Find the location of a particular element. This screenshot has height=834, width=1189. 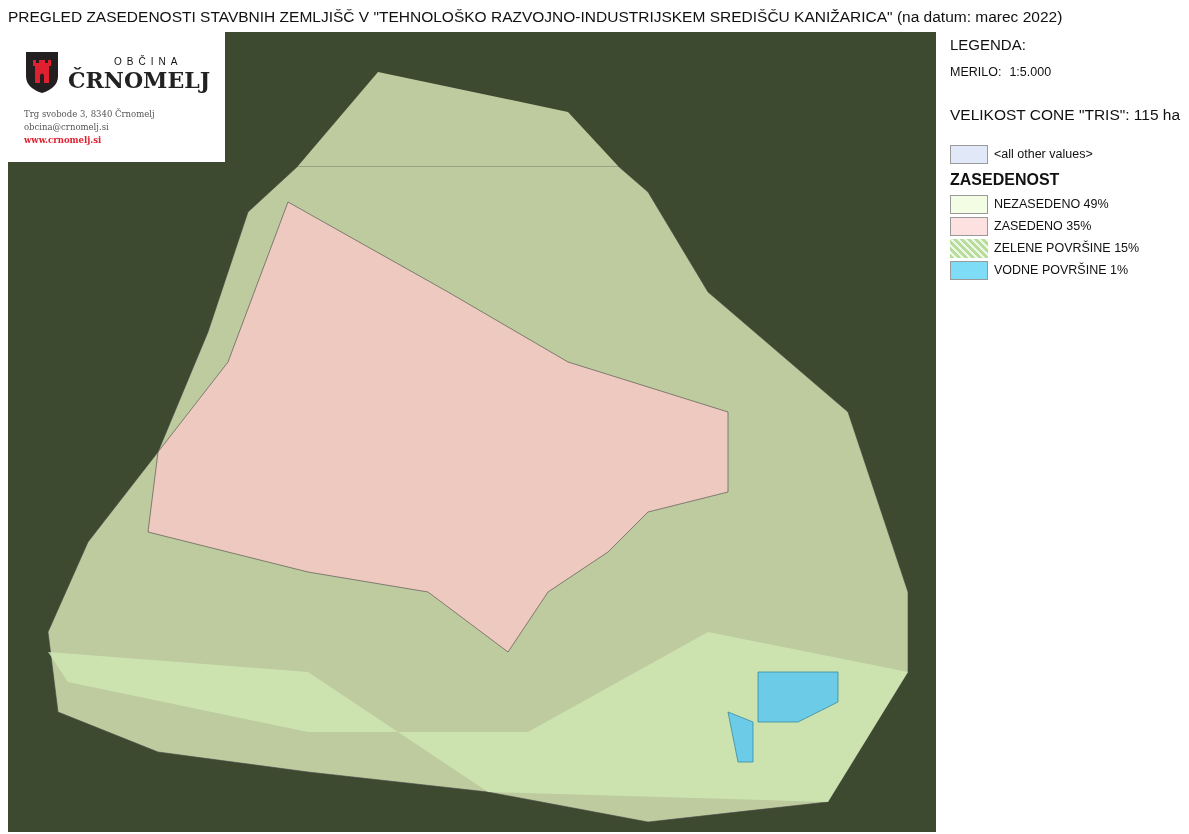

legend-group-title: ZASEDENOST is located at coordinates (1005, 179).